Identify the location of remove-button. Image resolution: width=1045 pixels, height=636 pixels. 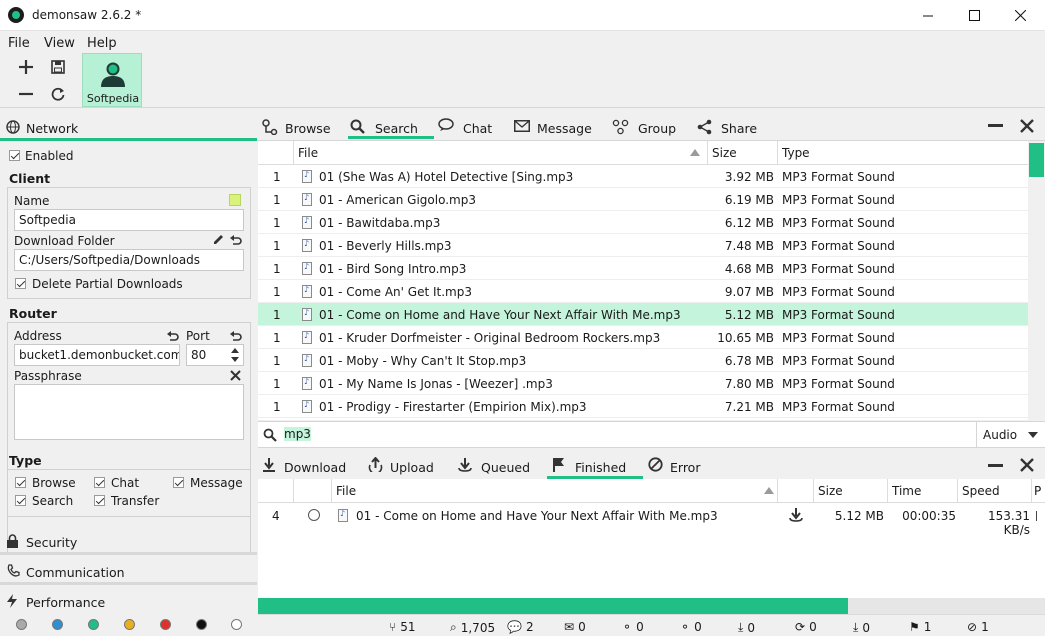
(26, 94).